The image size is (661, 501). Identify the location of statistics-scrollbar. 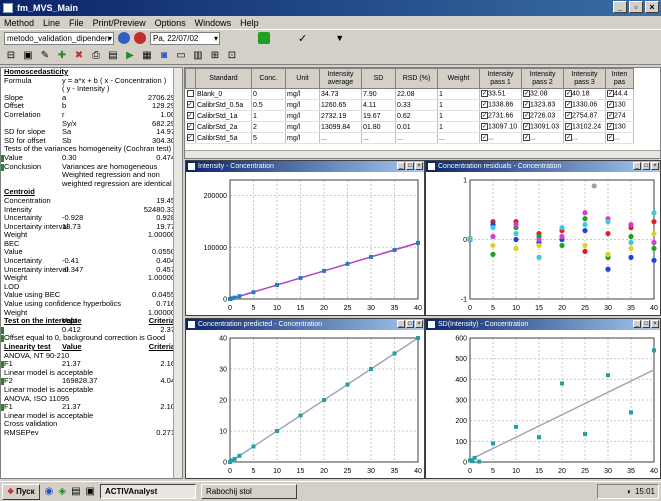
(177, 273).